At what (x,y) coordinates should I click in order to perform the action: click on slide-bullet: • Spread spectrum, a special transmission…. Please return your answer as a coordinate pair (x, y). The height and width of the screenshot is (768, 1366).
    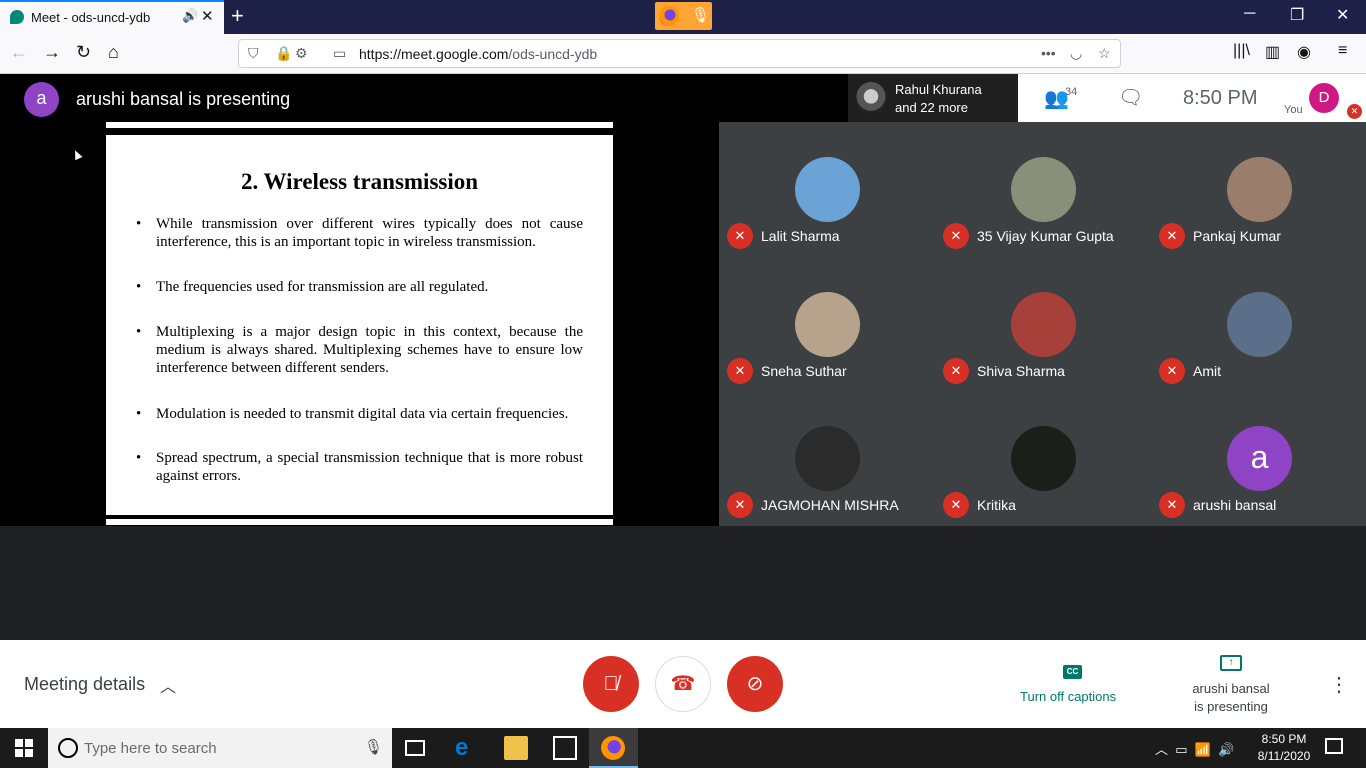
    Looking at the image, I should click on (359, 467).